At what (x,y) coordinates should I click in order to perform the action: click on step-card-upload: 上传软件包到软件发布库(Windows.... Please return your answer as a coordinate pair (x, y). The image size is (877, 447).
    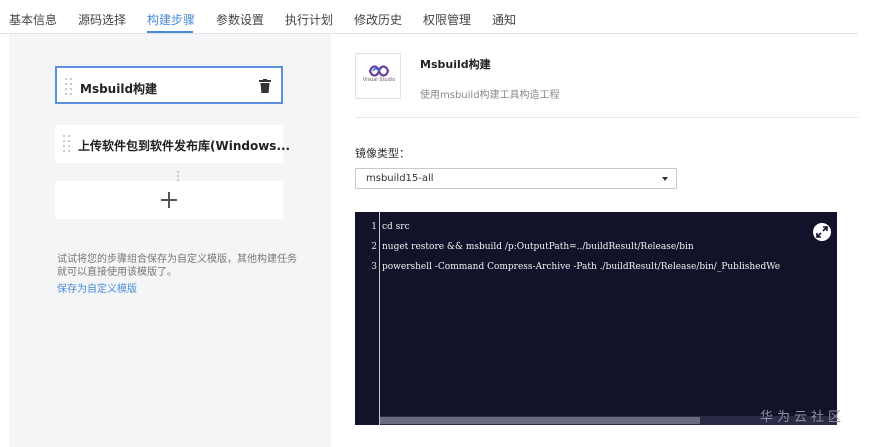
    Looking at the image, I should click on (172, 144).